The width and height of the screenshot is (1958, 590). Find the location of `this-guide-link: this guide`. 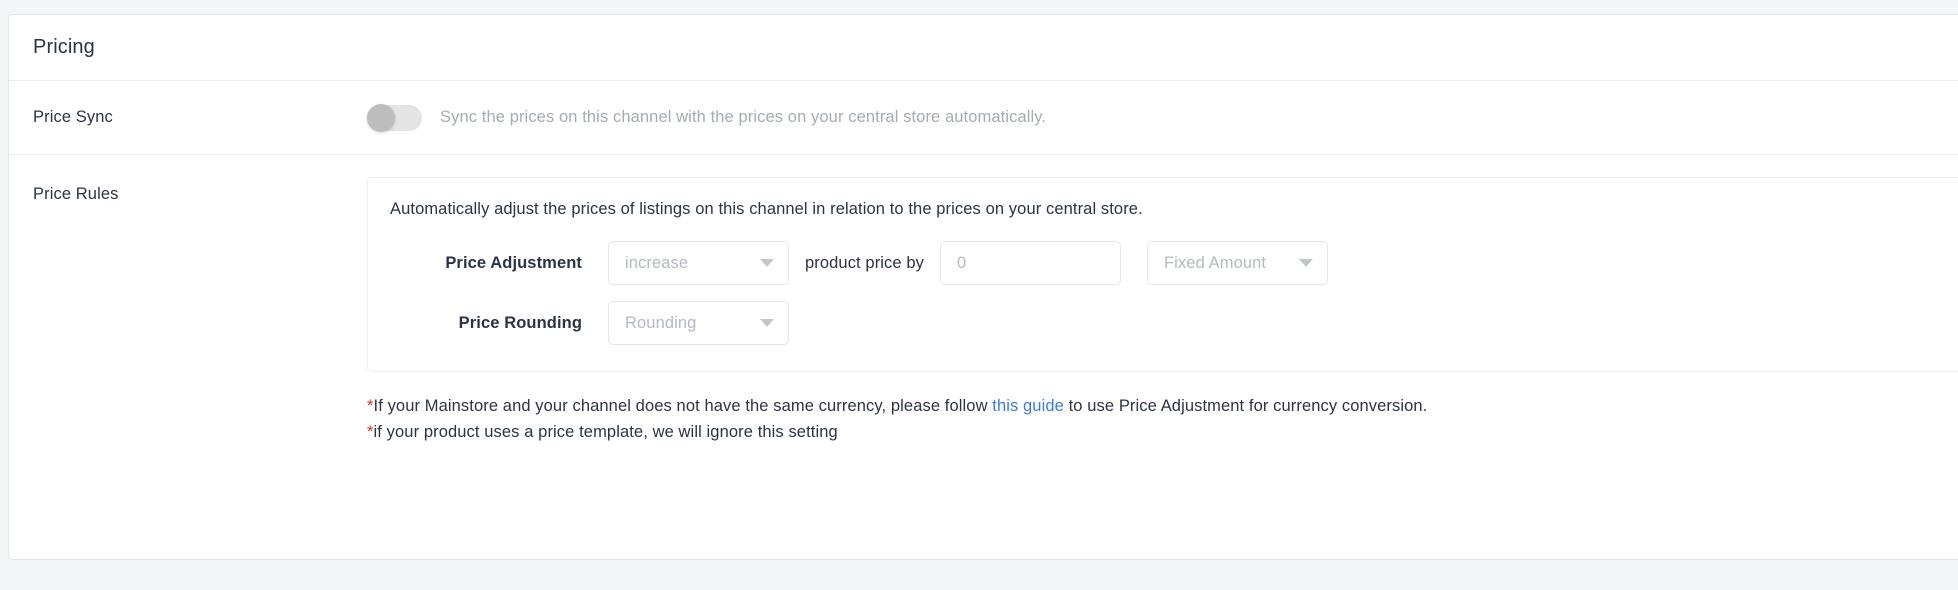

this-guide-link: this guide is located at coordinates (1028, 406).